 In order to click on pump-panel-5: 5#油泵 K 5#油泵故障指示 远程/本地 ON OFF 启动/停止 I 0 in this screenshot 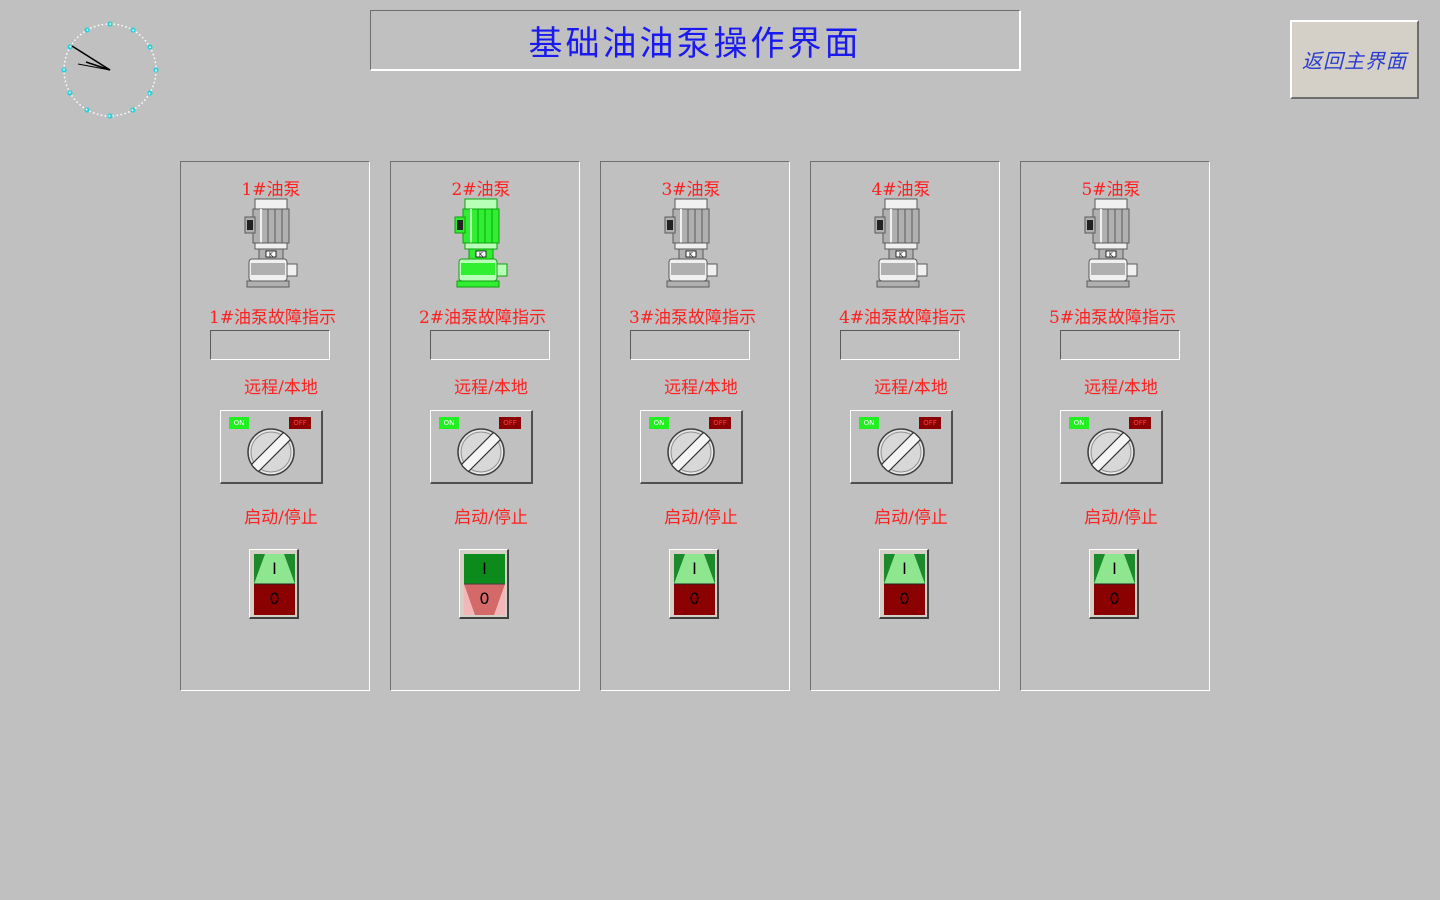, I will do `click(1115, 426)`.